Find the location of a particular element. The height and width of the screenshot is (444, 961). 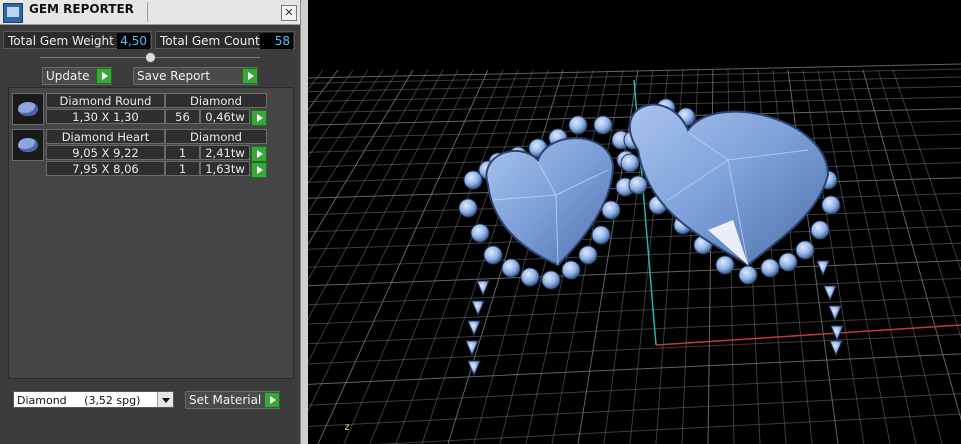

round-gem-icon is located at coordinates (28, 109).